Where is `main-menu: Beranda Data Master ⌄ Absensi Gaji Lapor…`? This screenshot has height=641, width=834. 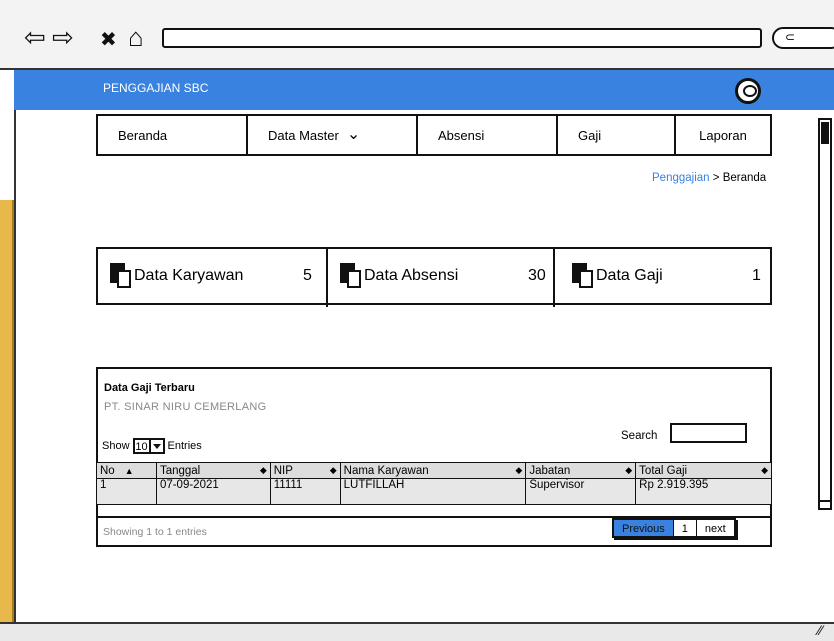
main-menu: Beranda Data Master ⌄ Absensi Gaji Lapor… is located at coordinates (434, 135).